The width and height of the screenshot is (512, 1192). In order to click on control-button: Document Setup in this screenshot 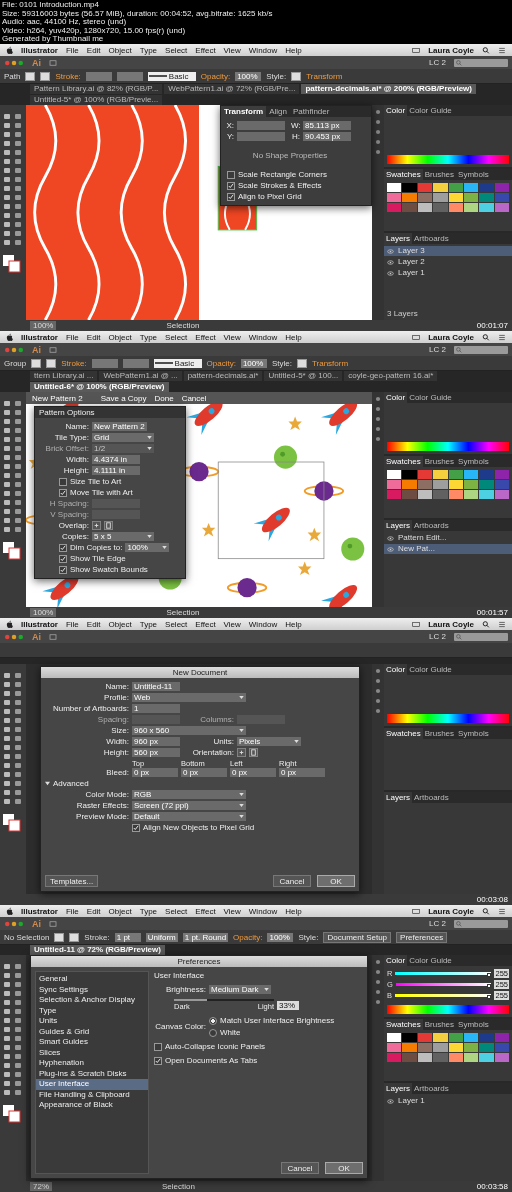, I will do `click(357, 937)`.